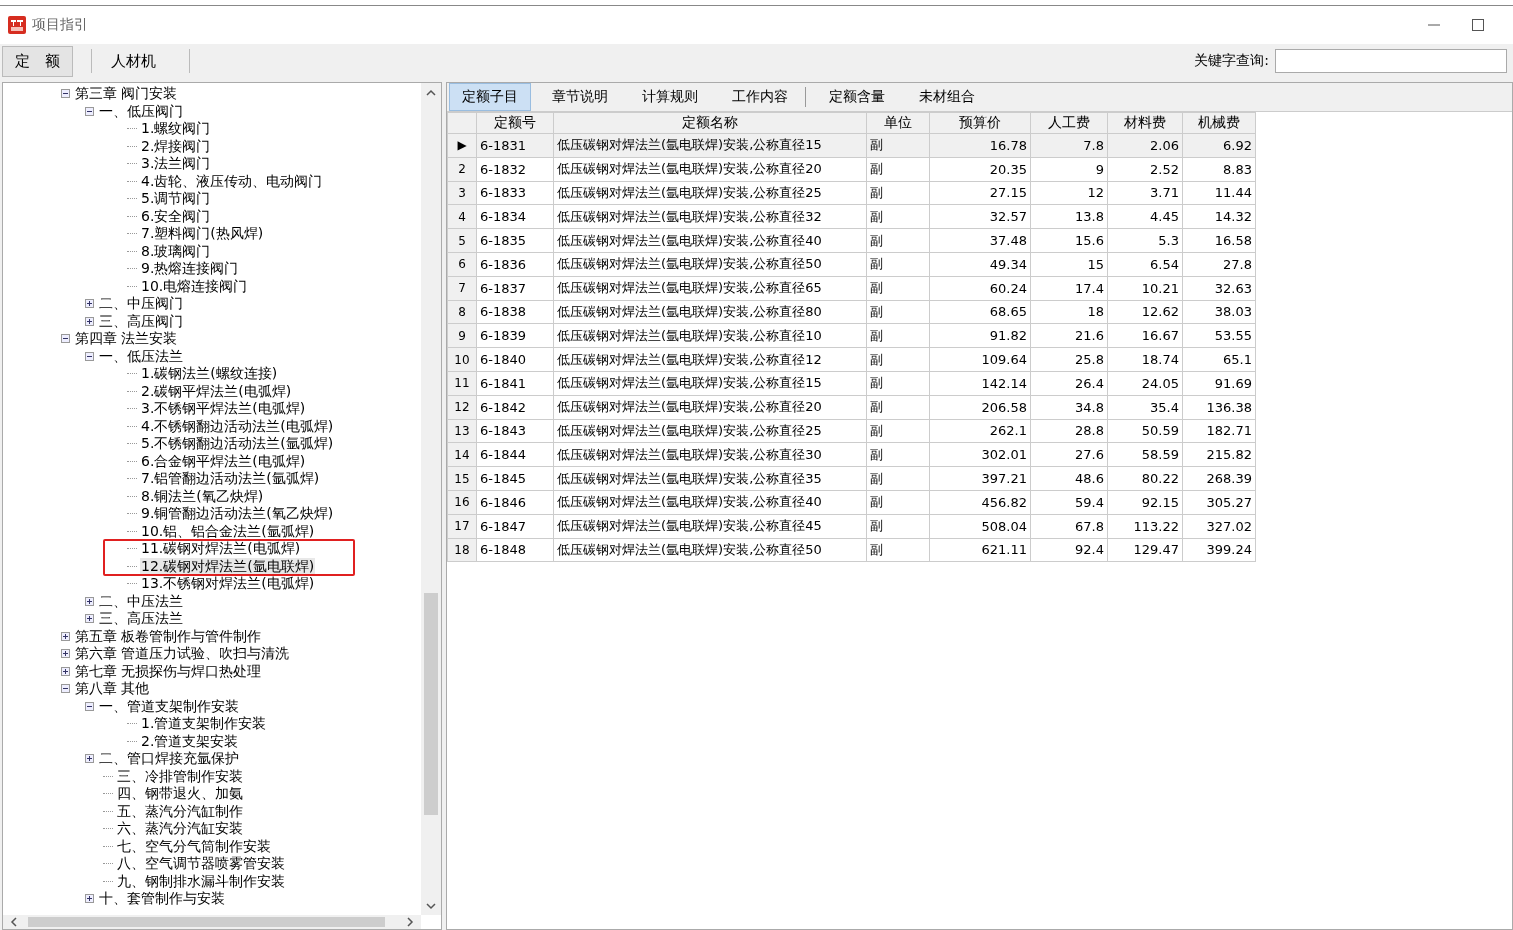 The image size is (1513, 930). I want to click on tree-item: 四、钢带退火、加氨, so click(180, 794).